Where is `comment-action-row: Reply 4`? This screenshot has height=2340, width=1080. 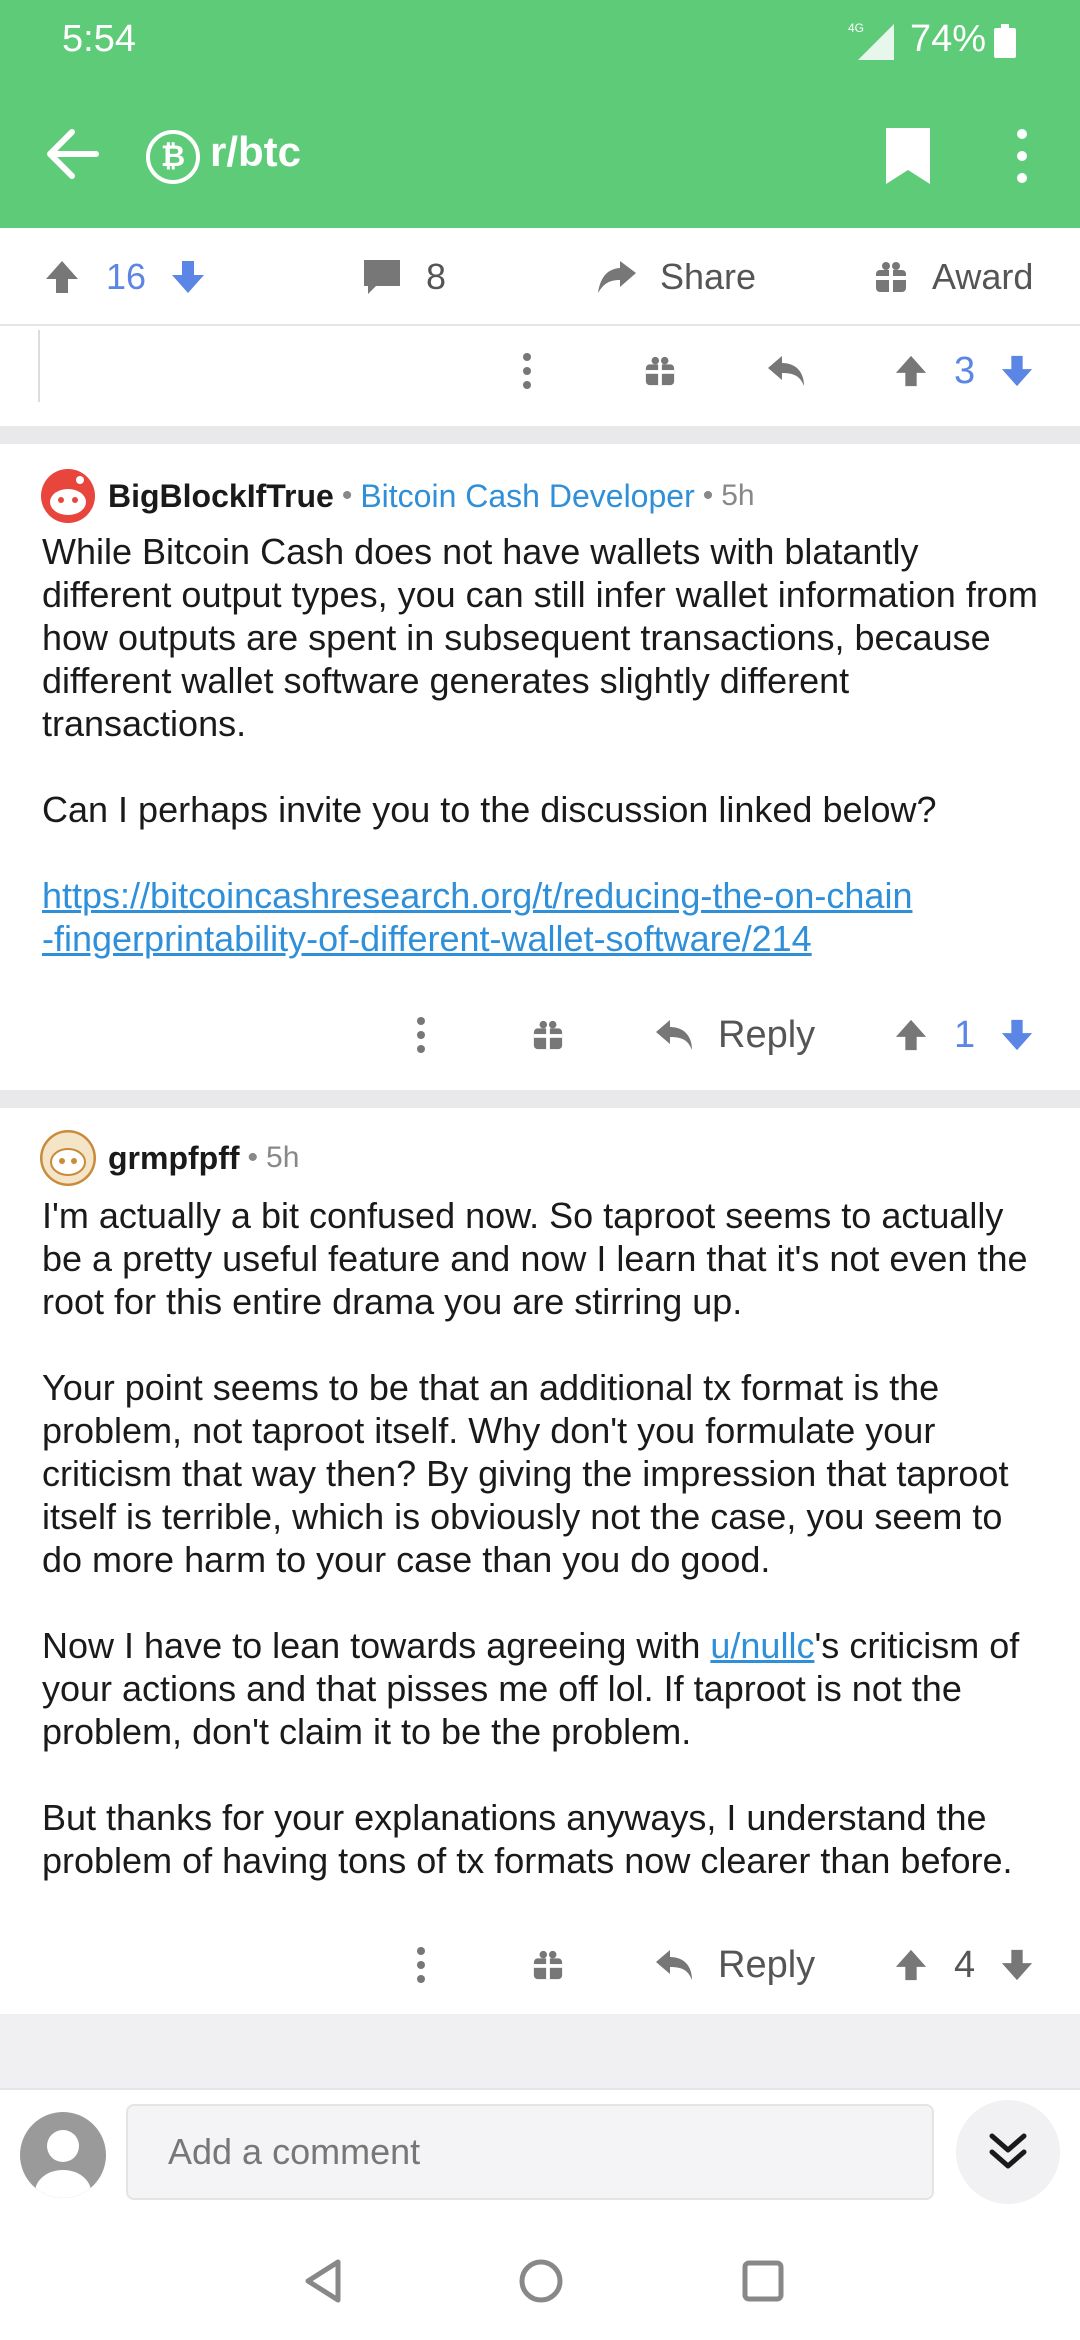
comment-action-row: Reply 4 is located at coordinates (540, 1965).